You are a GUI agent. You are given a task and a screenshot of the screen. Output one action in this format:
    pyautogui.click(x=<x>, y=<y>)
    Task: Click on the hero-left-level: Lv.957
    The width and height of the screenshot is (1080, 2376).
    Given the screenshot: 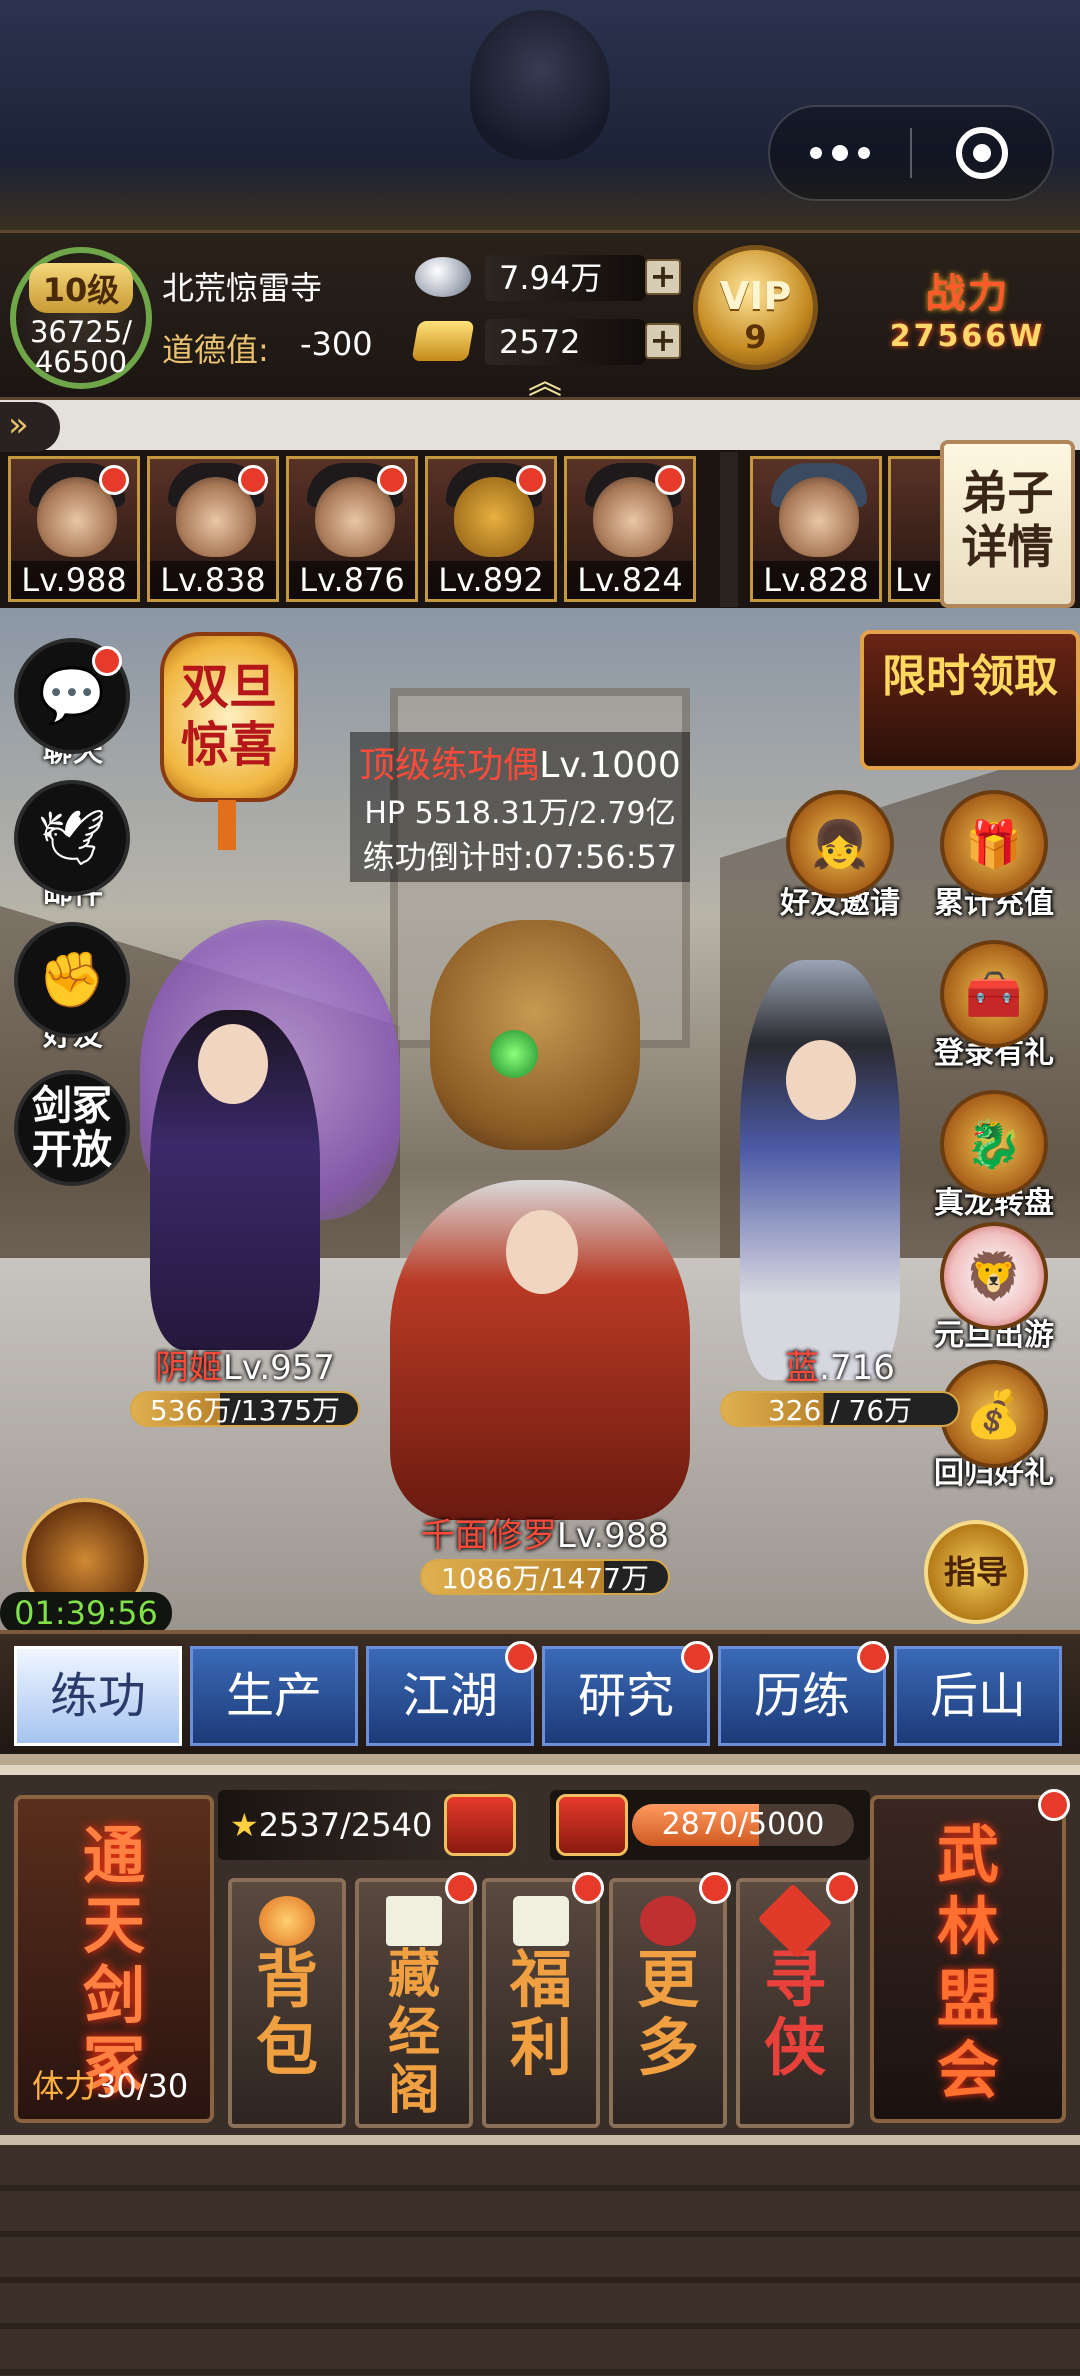 What is the action you would take?
    pyautogui.click(x=279, y=1368)
    